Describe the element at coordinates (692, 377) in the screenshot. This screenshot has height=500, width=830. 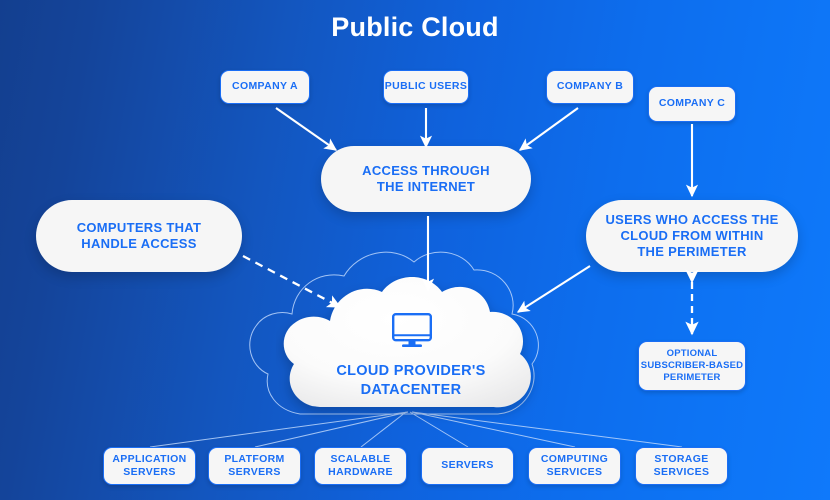
I see `node-optional-line-3: PERIMETER` at that location.